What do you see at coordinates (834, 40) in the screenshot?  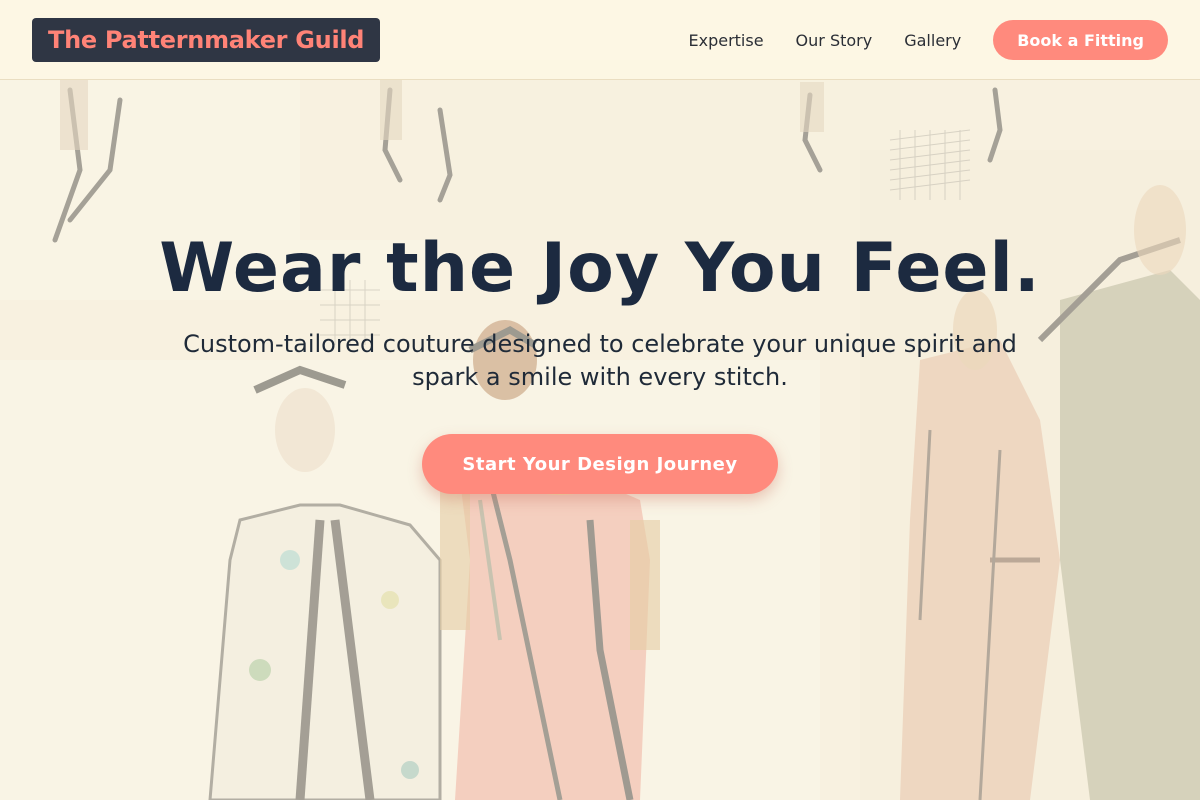 I see `nav-link-our-story: Our Story` at bounding box center [834, 40].